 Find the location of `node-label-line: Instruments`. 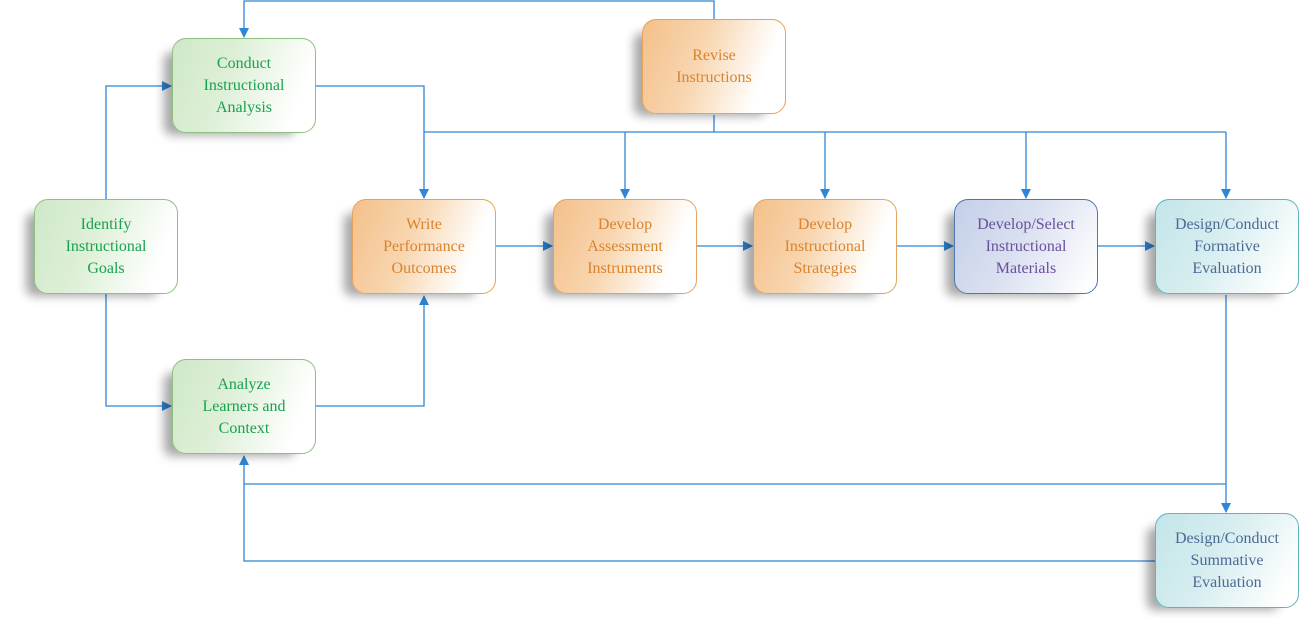

node-label-line: Instruments is located at coordinates (625, 268).